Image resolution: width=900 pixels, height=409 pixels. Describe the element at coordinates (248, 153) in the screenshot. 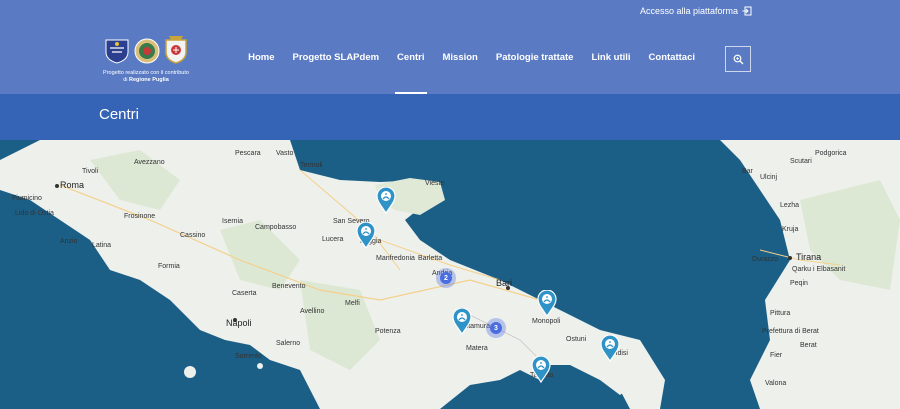

I see `map-city-label: Pescara` at that location.